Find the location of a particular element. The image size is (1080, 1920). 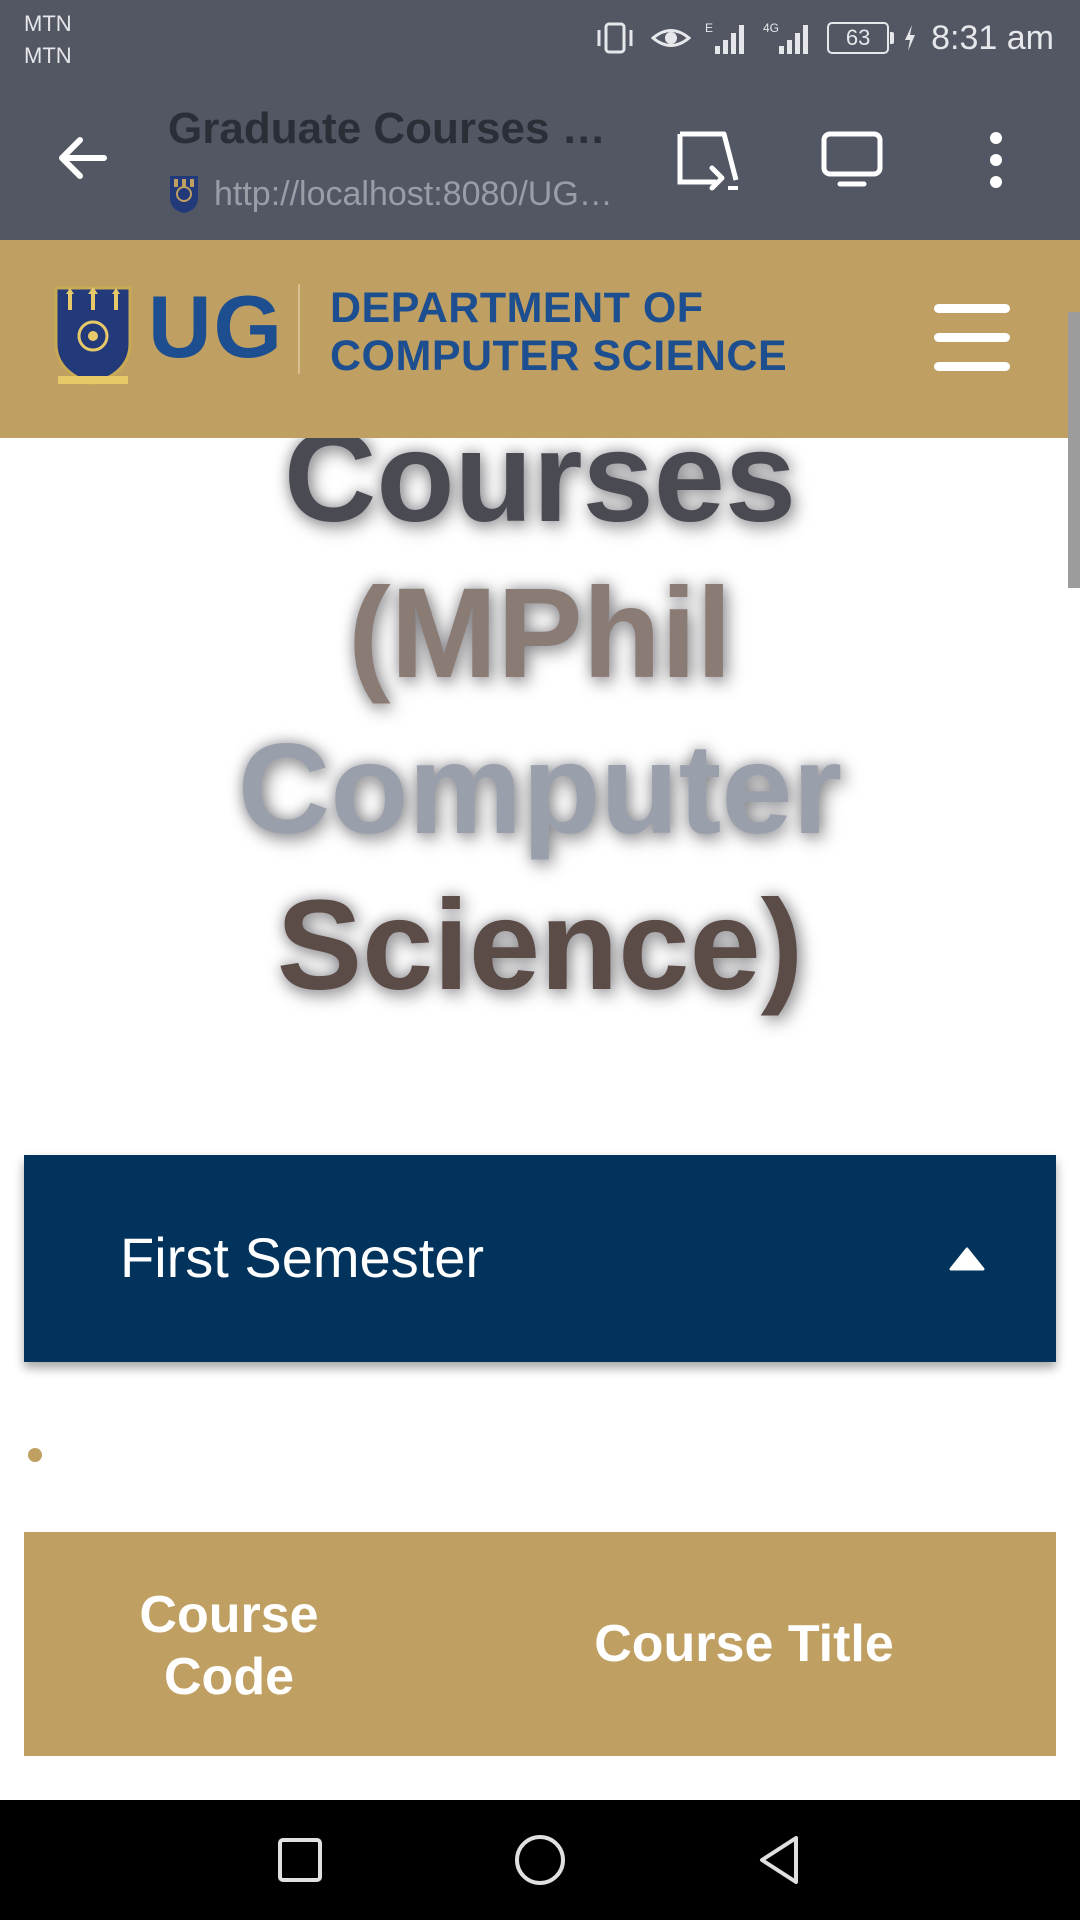

back-arrow-icon is located at coordinates (82, 158).